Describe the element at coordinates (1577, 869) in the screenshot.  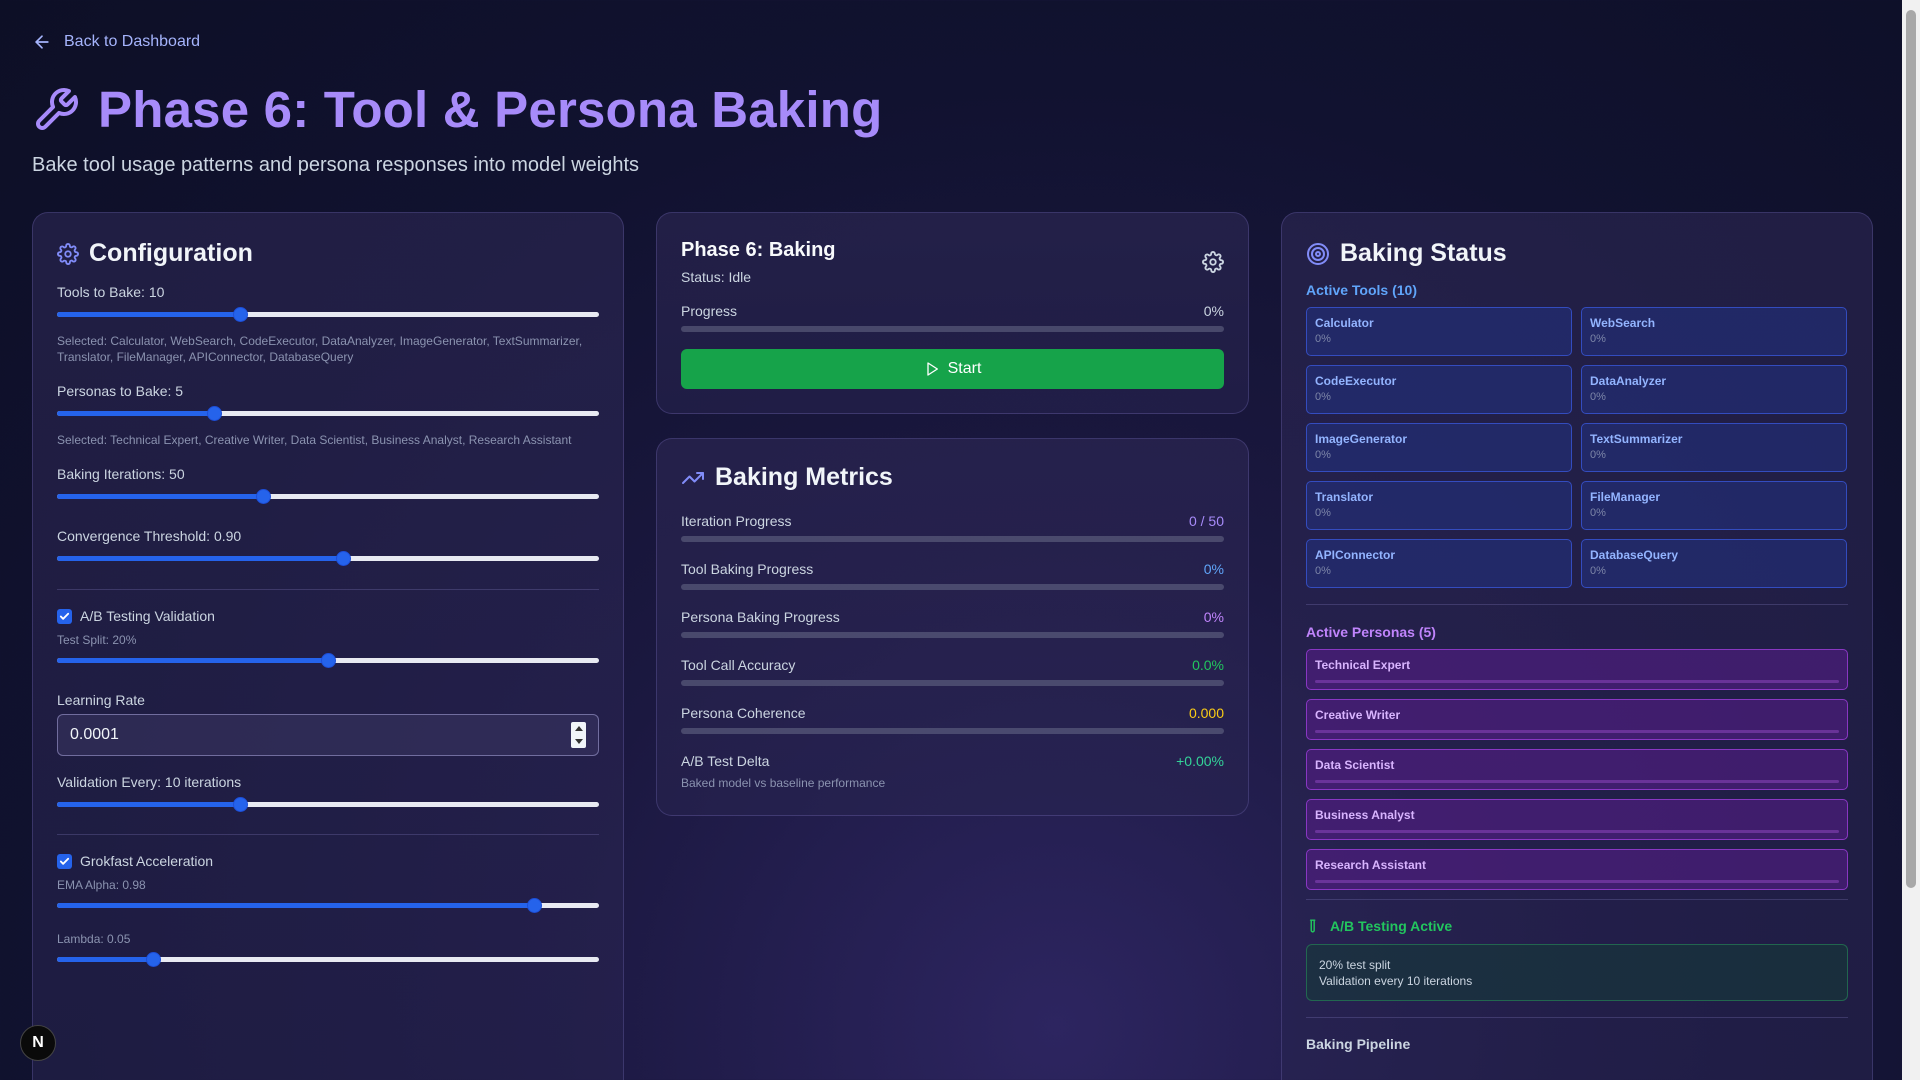
I see `persona-tile: Research Assistant` at that location.